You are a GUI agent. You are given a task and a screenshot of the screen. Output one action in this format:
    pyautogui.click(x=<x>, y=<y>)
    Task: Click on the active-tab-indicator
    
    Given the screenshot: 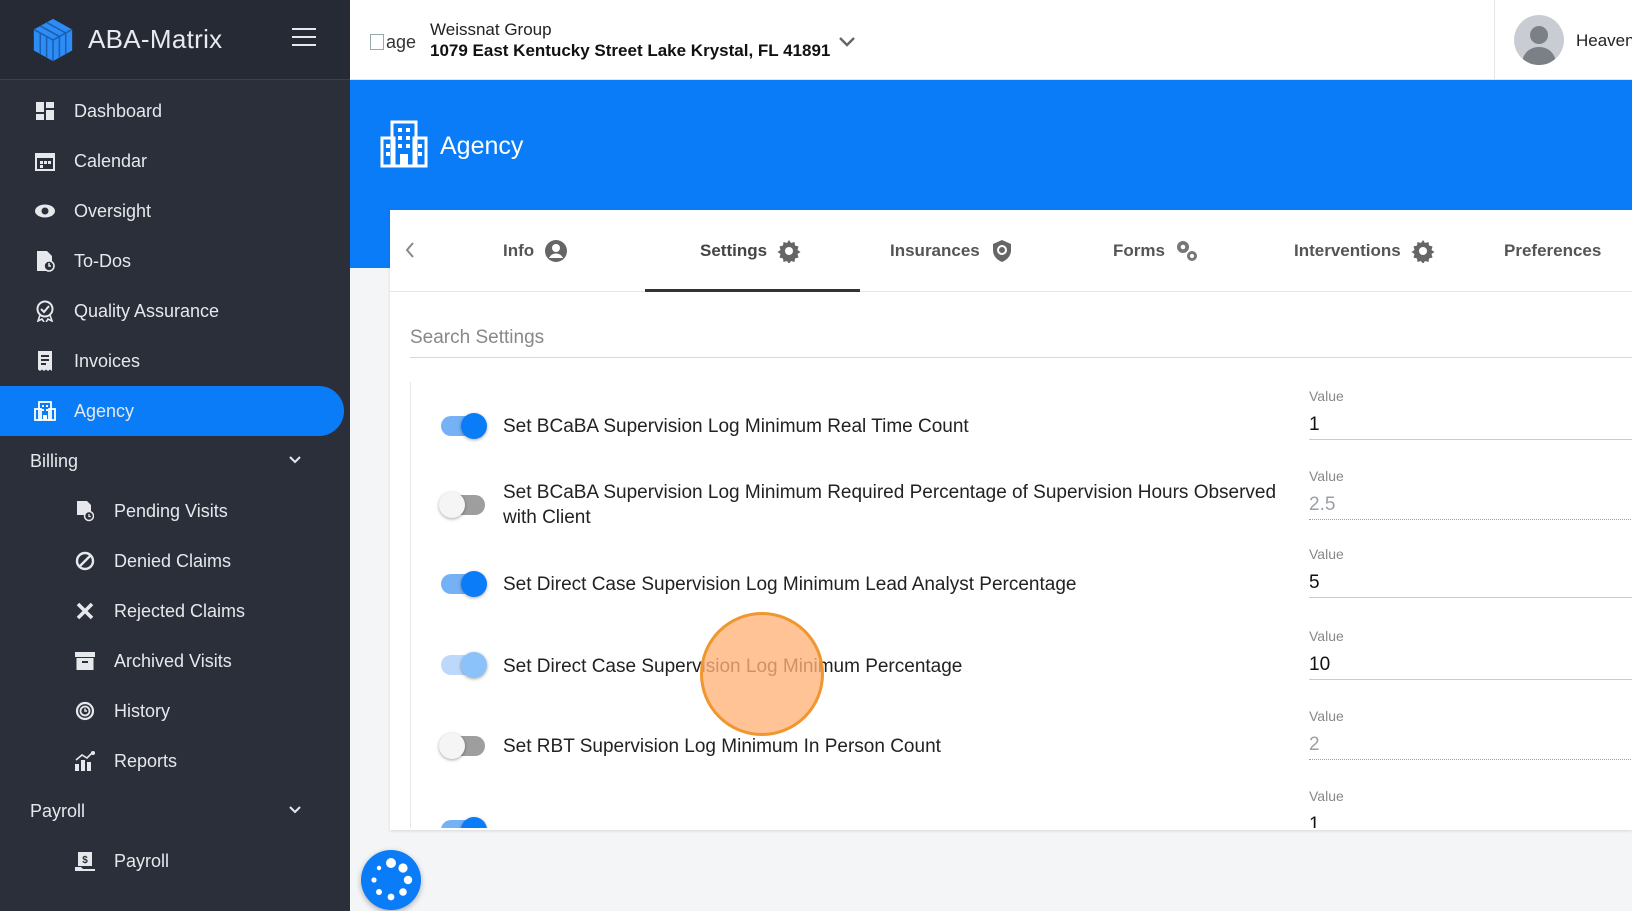 What is the action you would take?
    pyautogui.click(x=752, y=290)
    